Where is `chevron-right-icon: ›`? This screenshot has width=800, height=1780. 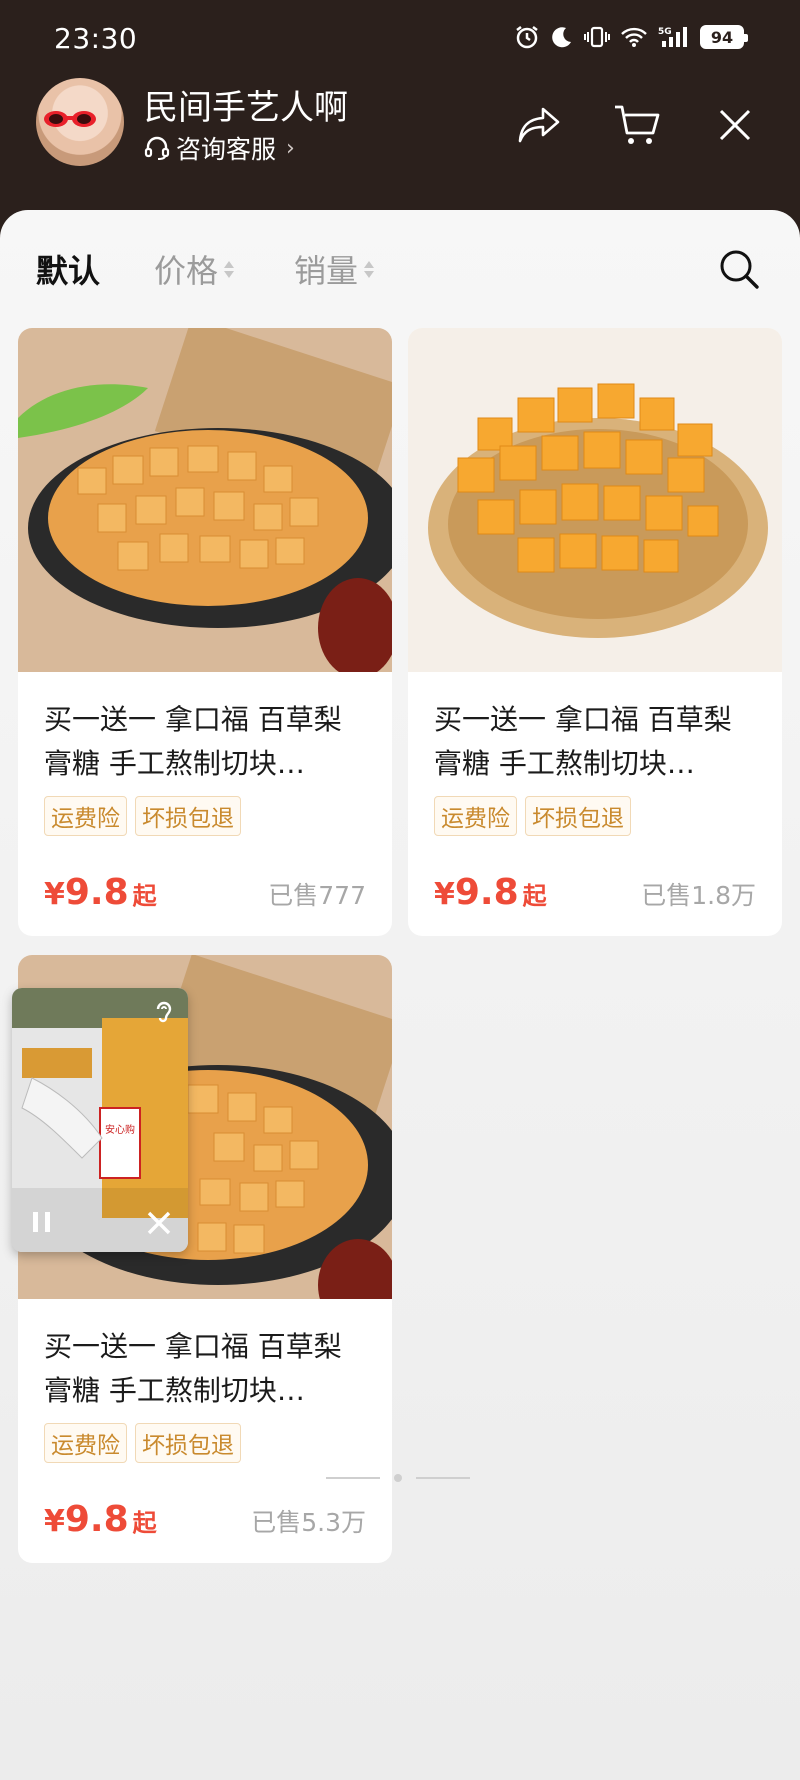
chevron-right-icon: › is located at coordinates (290, 148).